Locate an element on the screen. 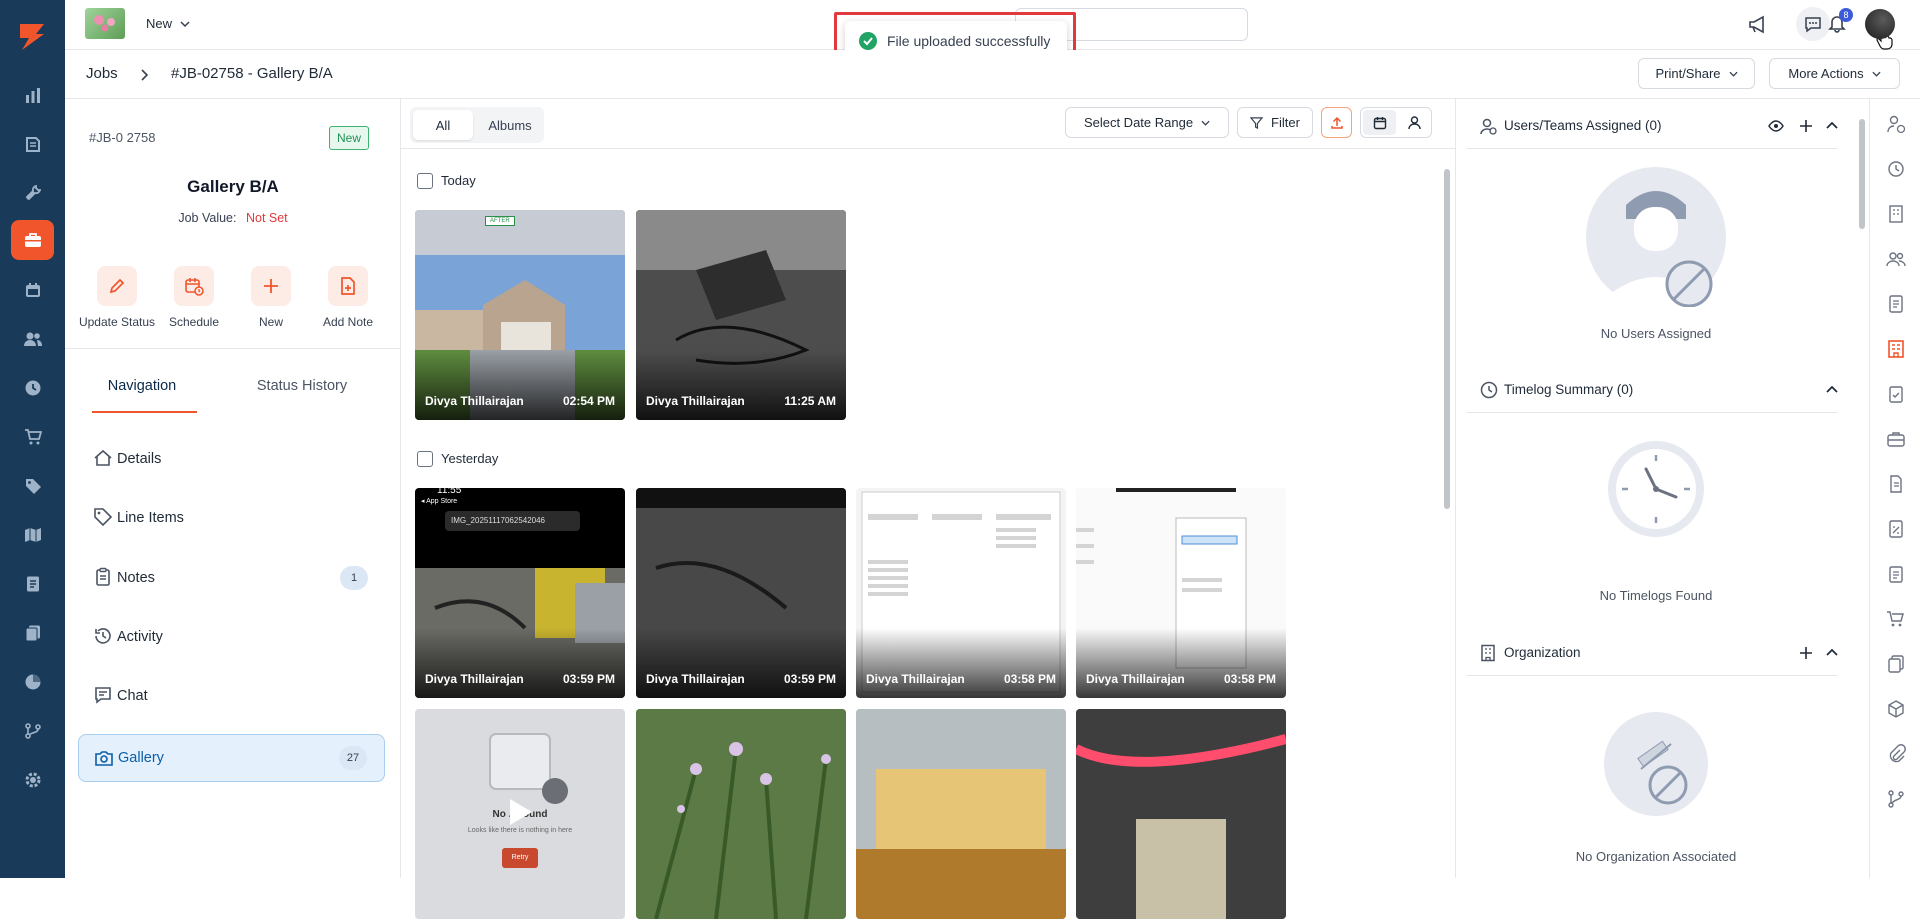  rail-calendar-icon is located at coordinates (32, 290).